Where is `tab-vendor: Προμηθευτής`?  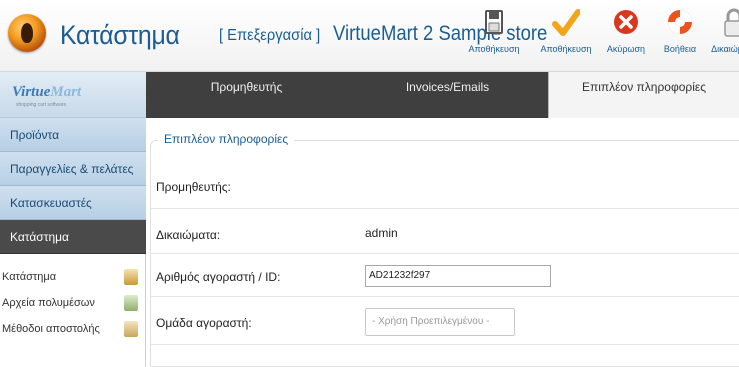 tab-vendor: Προμηθευτής is located at coordinates (246, 95).